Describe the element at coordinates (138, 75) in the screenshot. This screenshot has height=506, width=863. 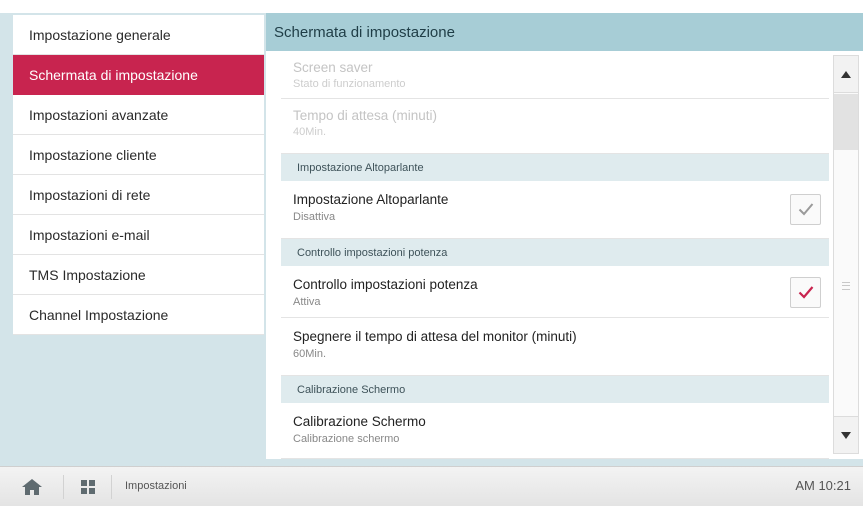
I see `sidebar-item-schermata-di-impostazione: Schermata di impostazione` at that location.